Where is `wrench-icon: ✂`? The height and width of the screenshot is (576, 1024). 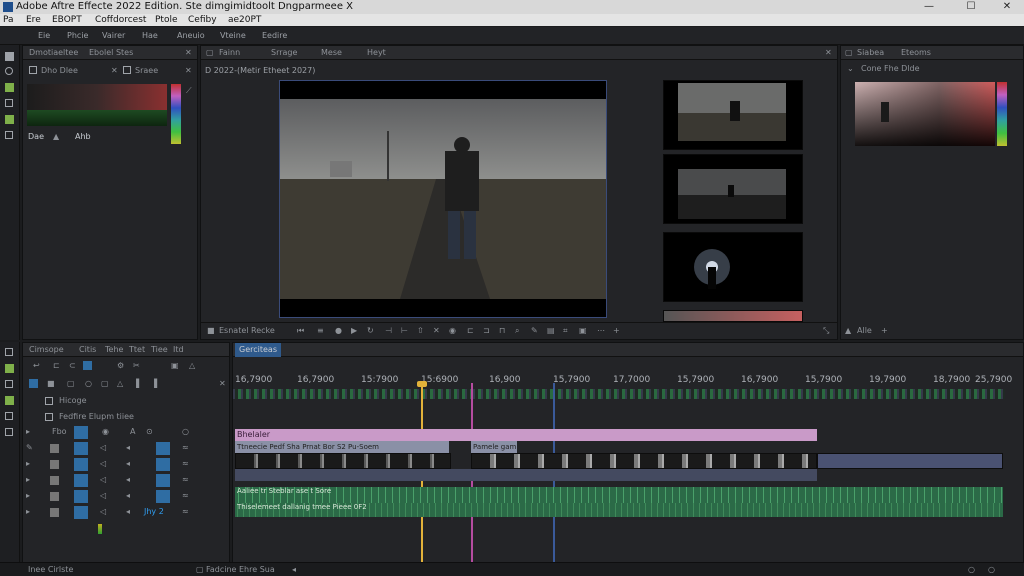
wrench-icon: ✂ is located at coordinates (136, 365).